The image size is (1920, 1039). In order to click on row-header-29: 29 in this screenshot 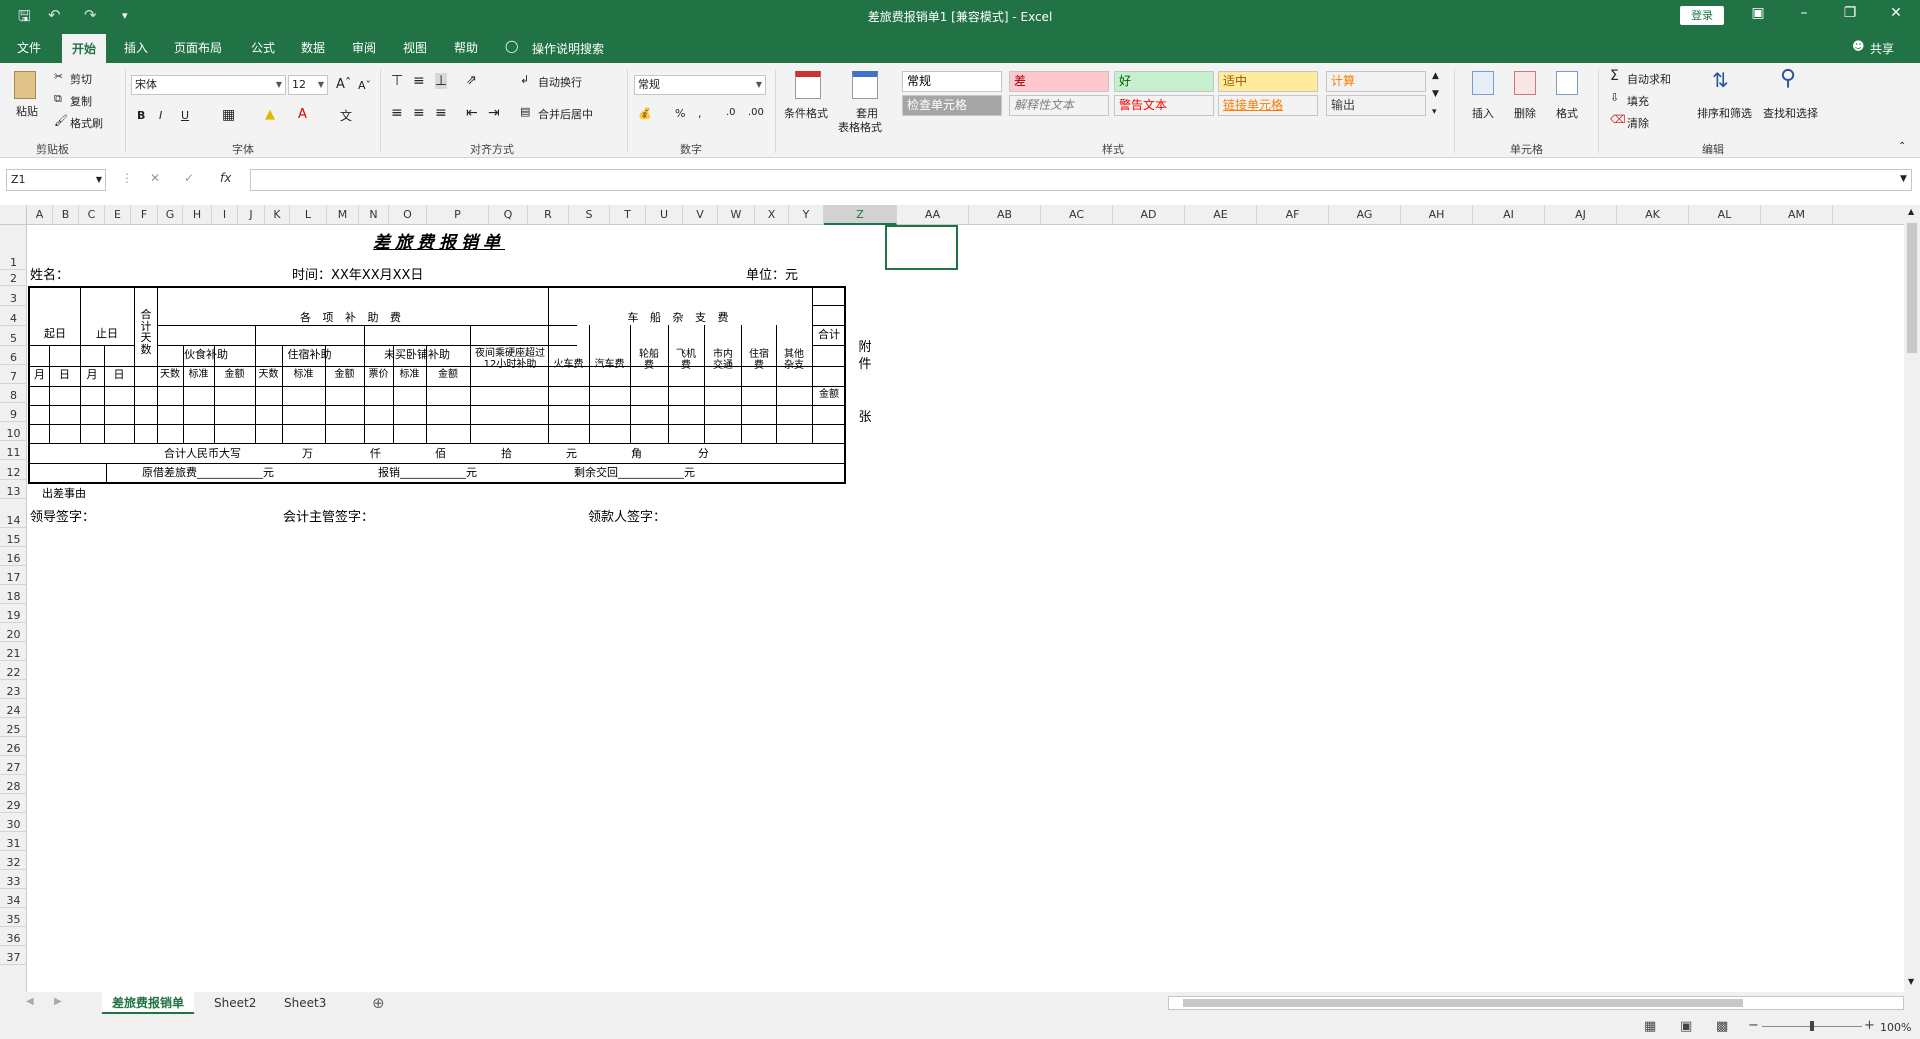, I will do `click(13, 803)`.